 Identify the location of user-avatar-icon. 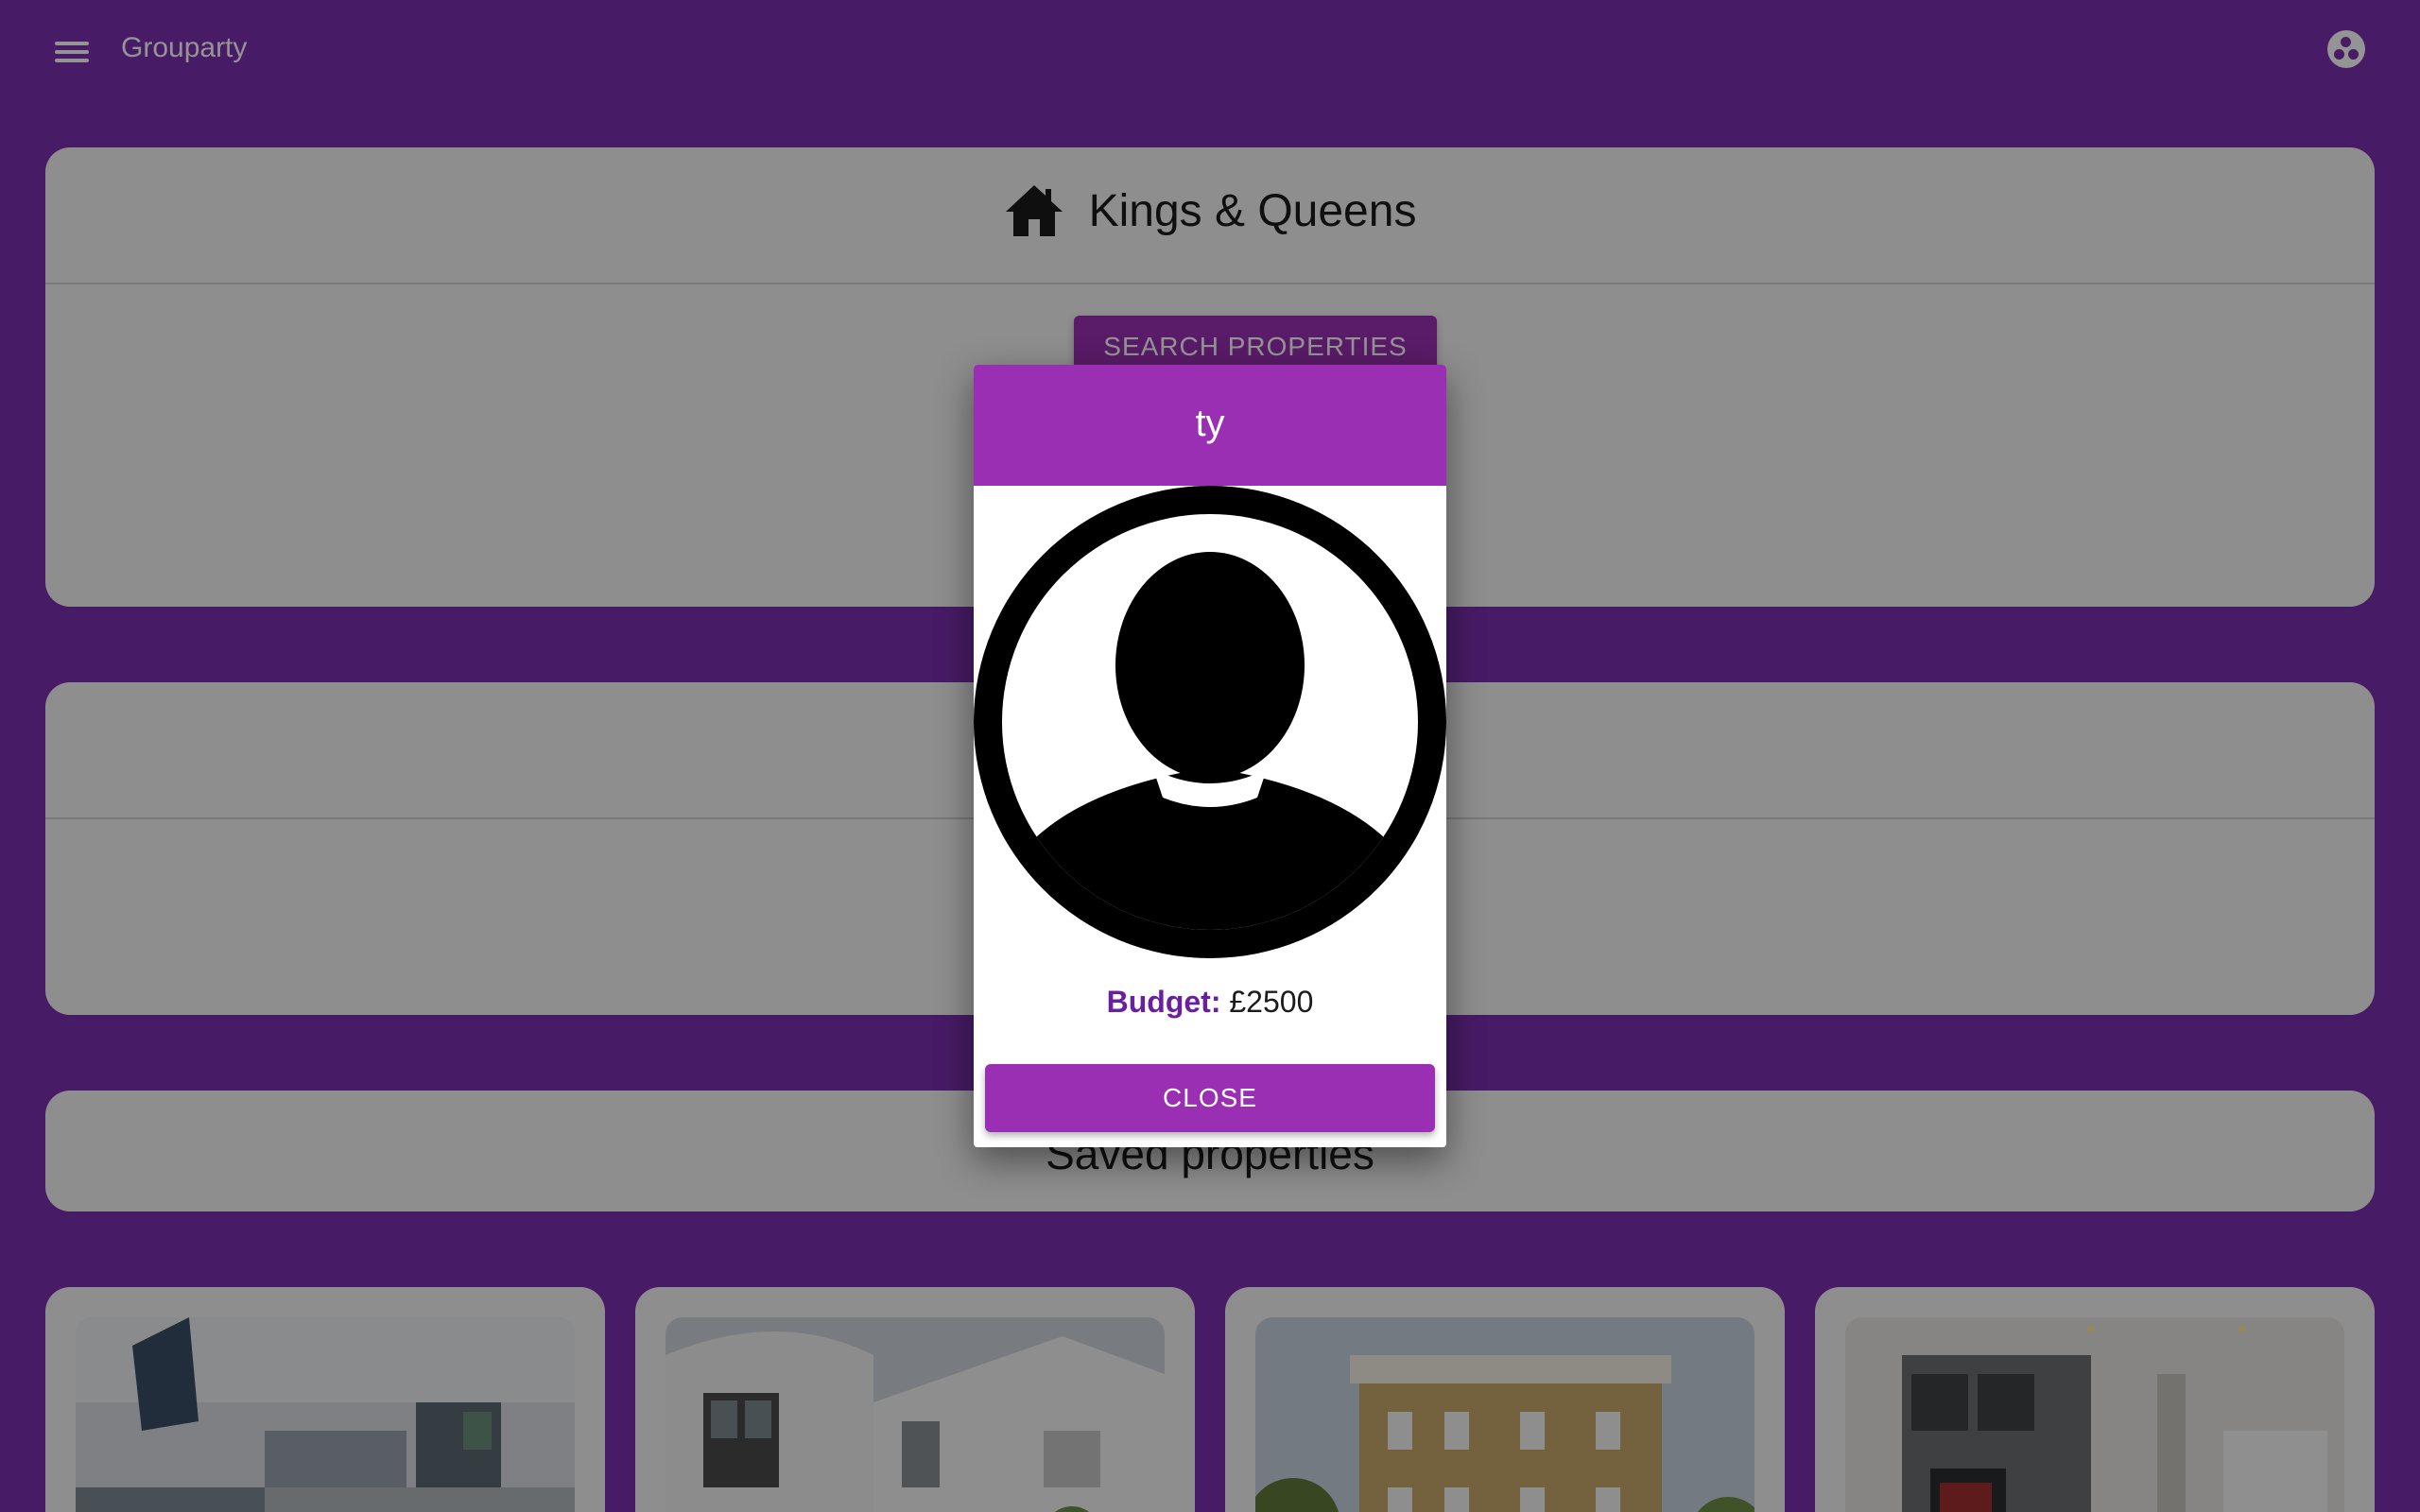
(1210, 722).